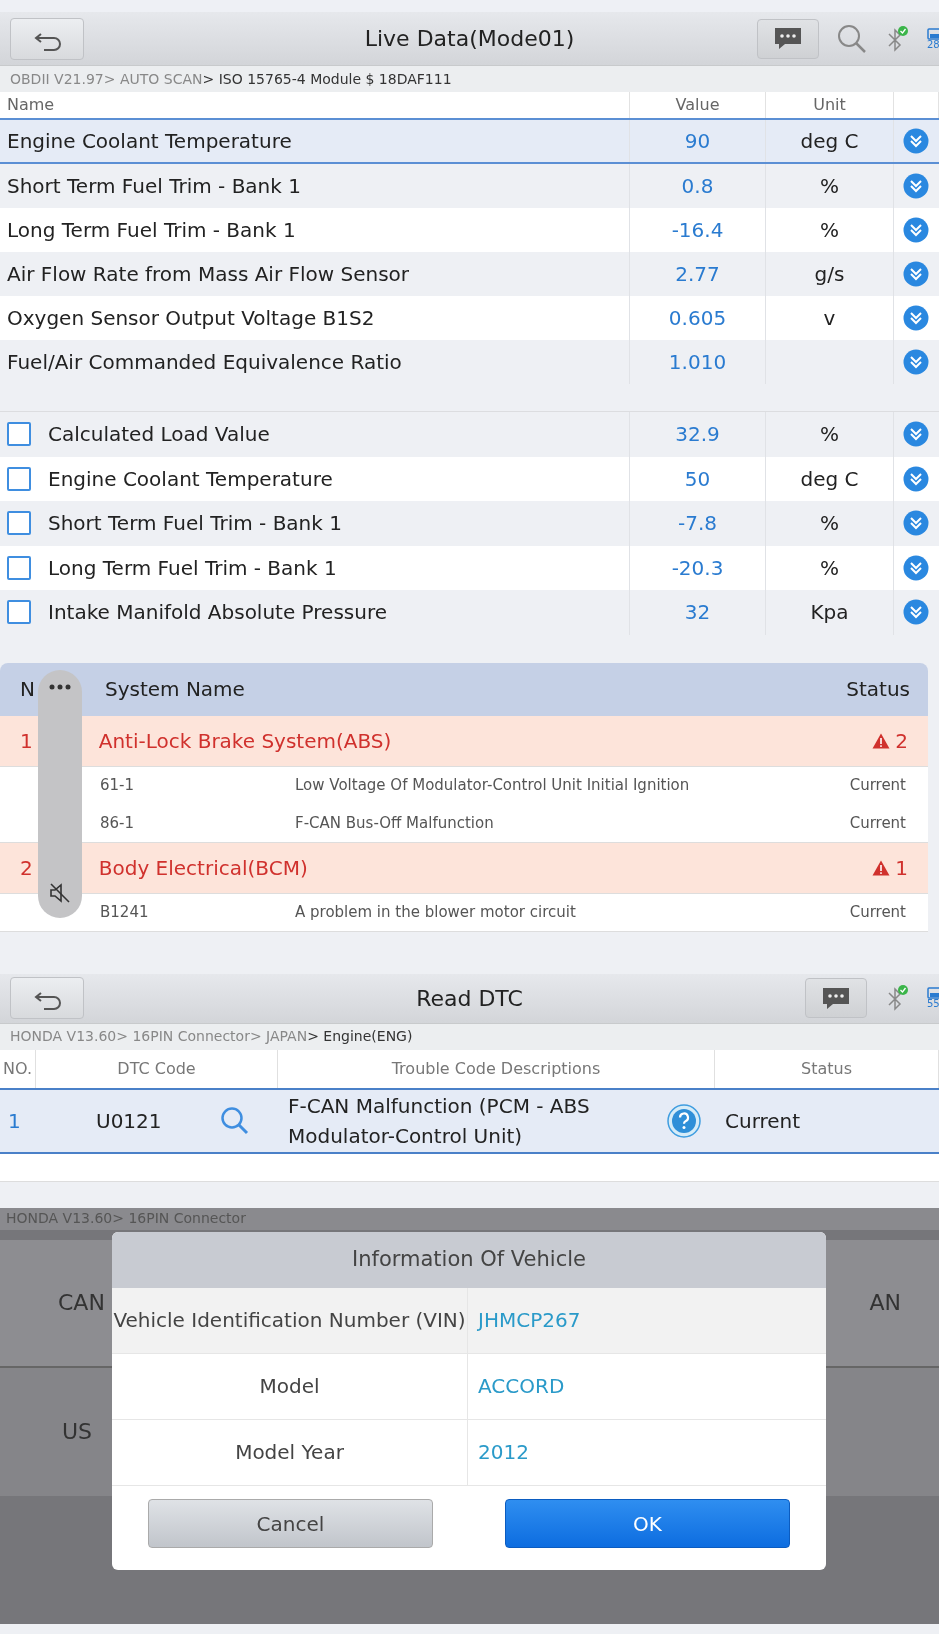 Image resolution: width=939 pixels, height=1634 pixels. Describe the element at coordinates (290, 1523) in the screenshot. I see `cancel-button: Cancel` at that location.